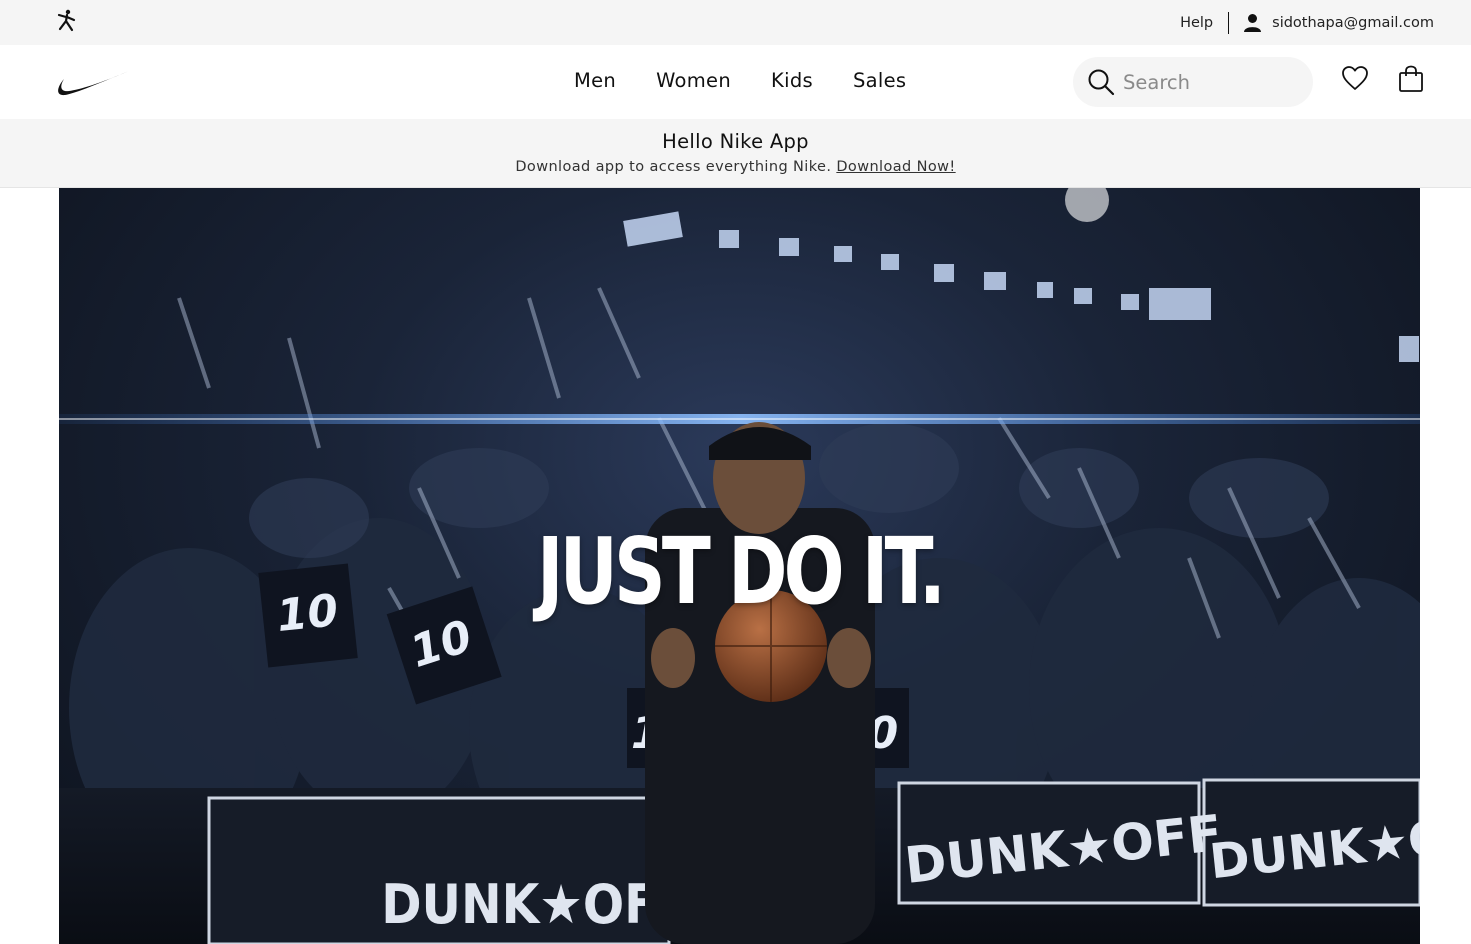  What do you see at coordinates (673, 167) in the screenshot?
I see `promo-text: Download app to access everything Nike.` at bounding box center [673, 167].